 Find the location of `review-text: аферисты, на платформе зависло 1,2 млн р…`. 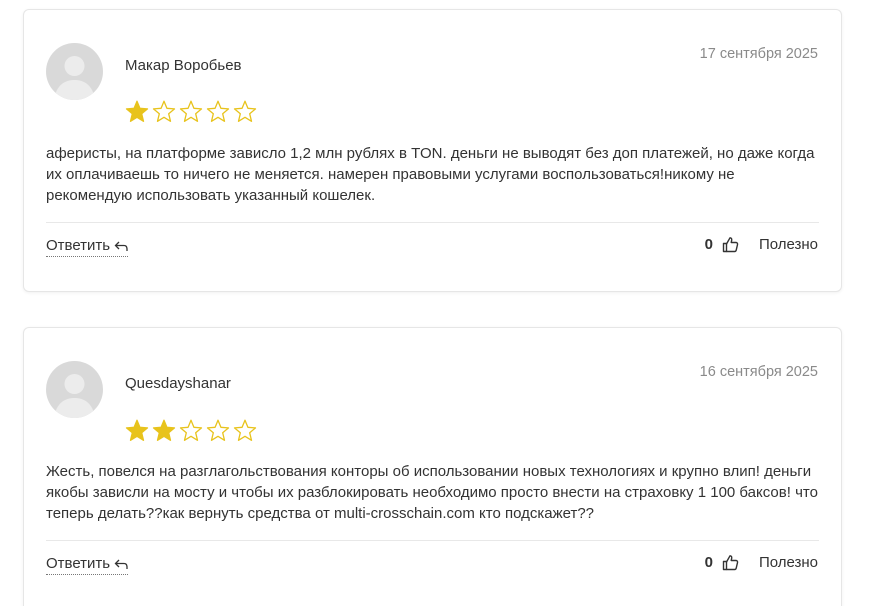

review-text: аферисты, на платформе зависло 1,2 млн р… is located at coordinates (430, 174).